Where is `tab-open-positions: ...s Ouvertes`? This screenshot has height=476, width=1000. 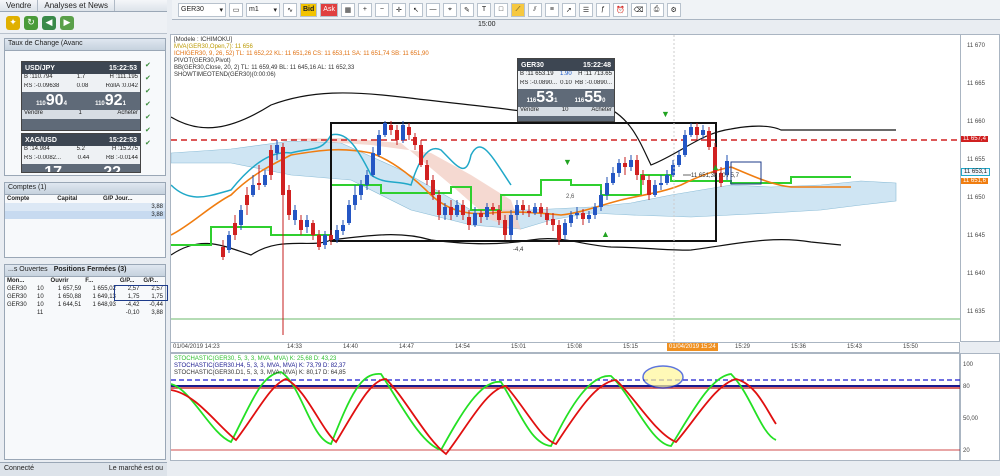
tab-open-positions: ...s Ouvertes is located at coordinates (28, 270).